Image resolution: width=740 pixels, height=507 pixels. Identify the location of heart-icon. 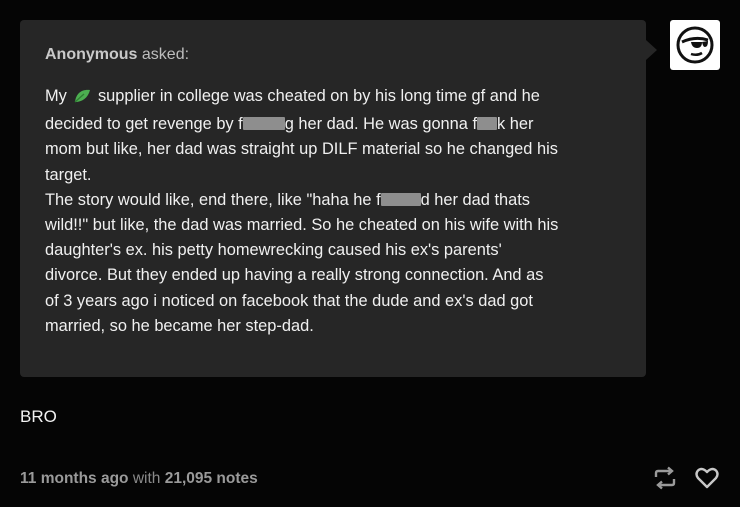
(707, 478).